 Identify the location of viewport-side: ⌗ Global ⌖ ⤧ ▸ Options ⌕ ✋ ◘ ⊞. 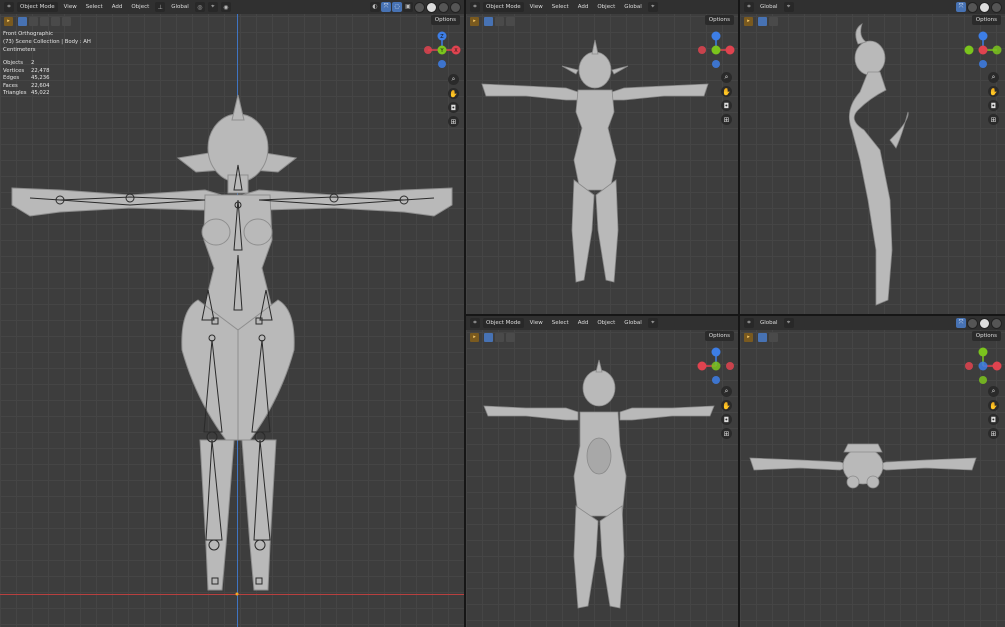
(872, 157).